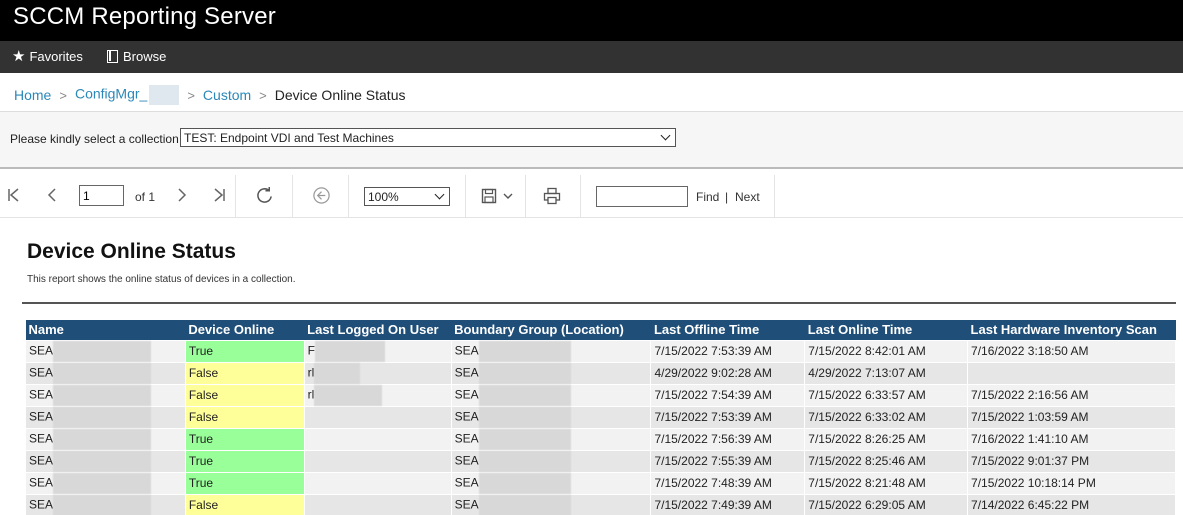 Image resolution: width=1183 pixels, height=515 pixels. I want to click on cell-last-user-text: rl, so click(311, 394).